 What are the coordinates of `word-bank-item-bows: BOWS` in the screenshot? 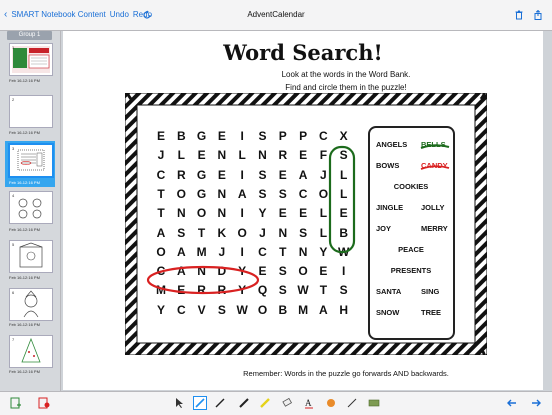 It's located at (388, 165).